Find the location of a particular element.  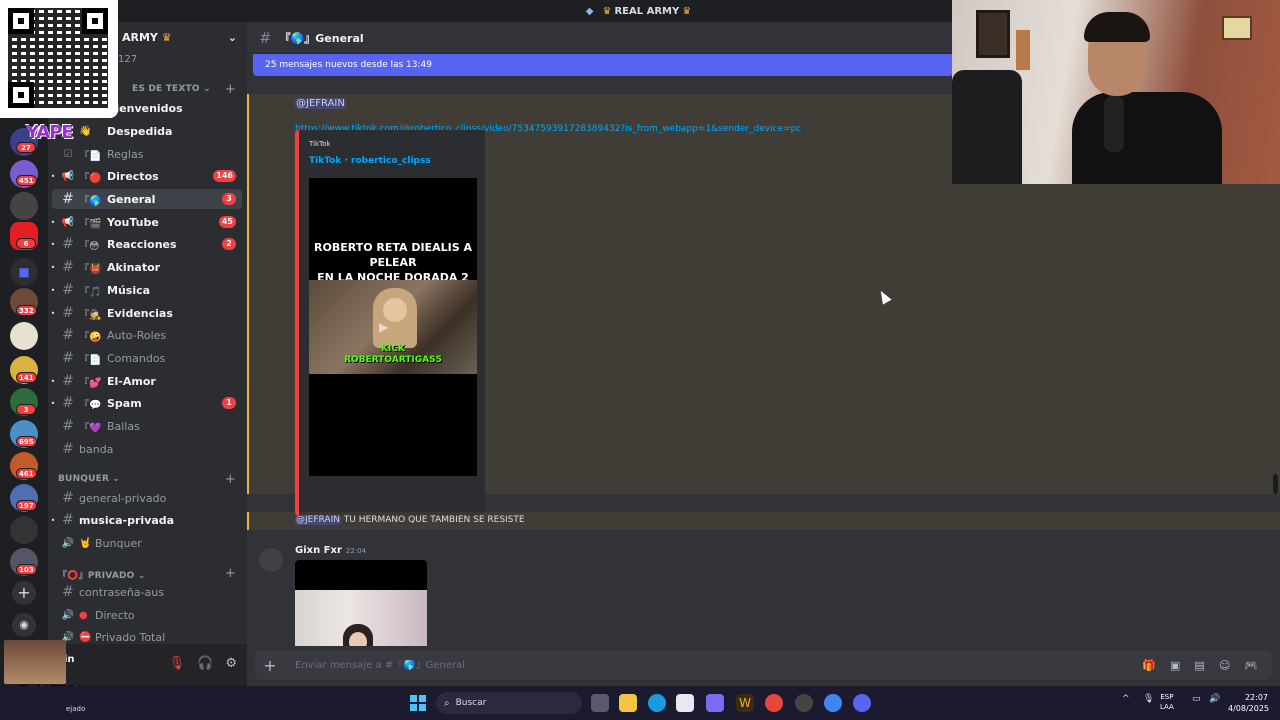

message-input is located at coordinates (719, 665).